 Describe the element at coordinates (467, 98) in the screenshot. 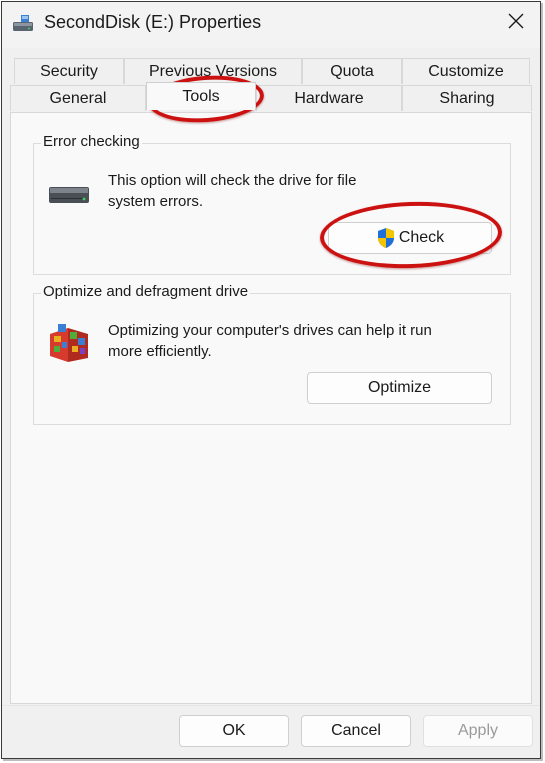

I see `tab-sharing: Sharing` at that location.